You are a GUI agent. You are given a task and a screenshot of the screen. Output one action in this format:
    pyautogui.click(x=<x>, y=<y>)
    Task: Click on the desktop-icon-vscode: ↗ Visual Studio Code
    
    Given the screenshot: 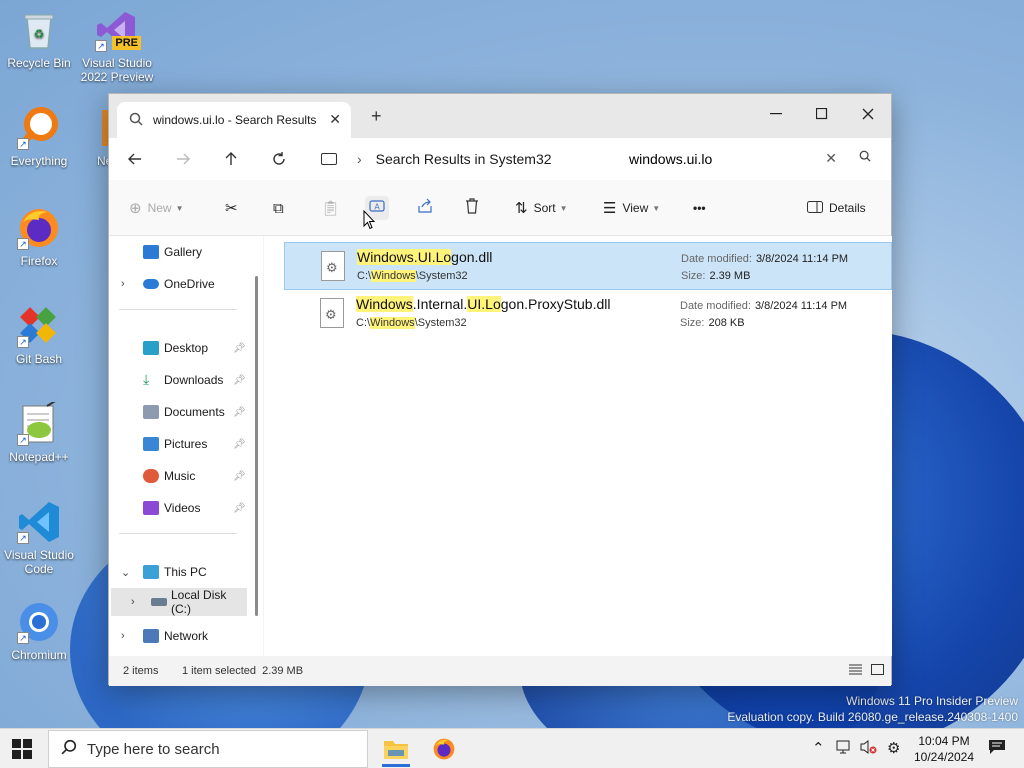 What is the action you would take?
    pyautogui.click(x=39, y=538)
    